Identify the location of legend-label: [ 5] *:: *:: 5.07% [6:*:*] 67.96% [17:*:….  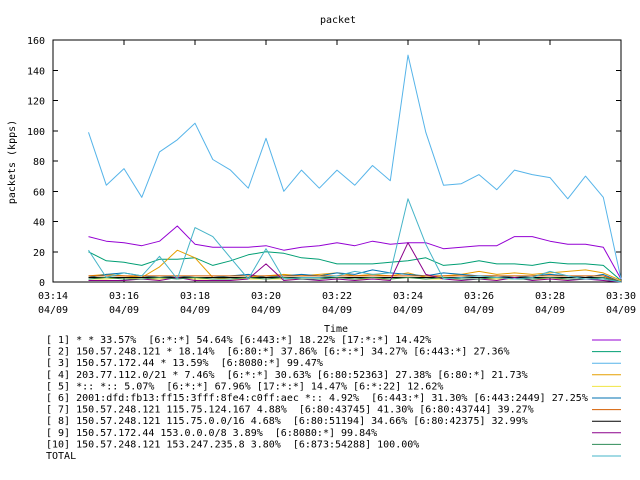
(244, 386).